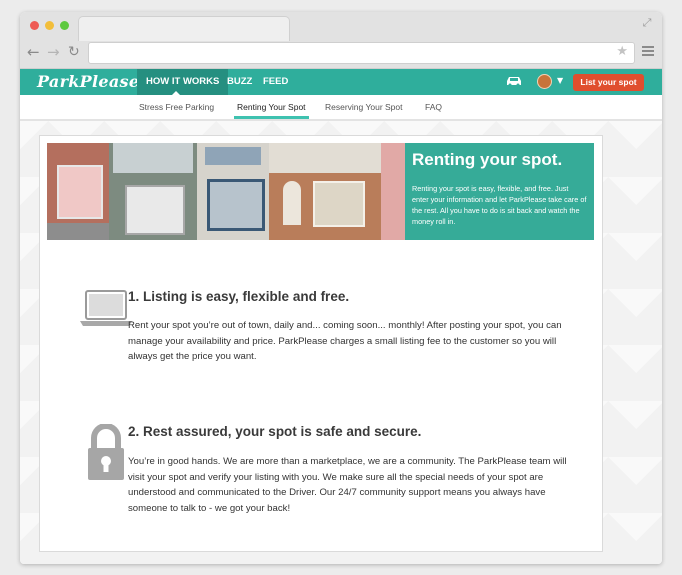  Describe the element at coordinates (622, 51) in the screenshot. I see `bookmark-star-icon: ★` at that location.